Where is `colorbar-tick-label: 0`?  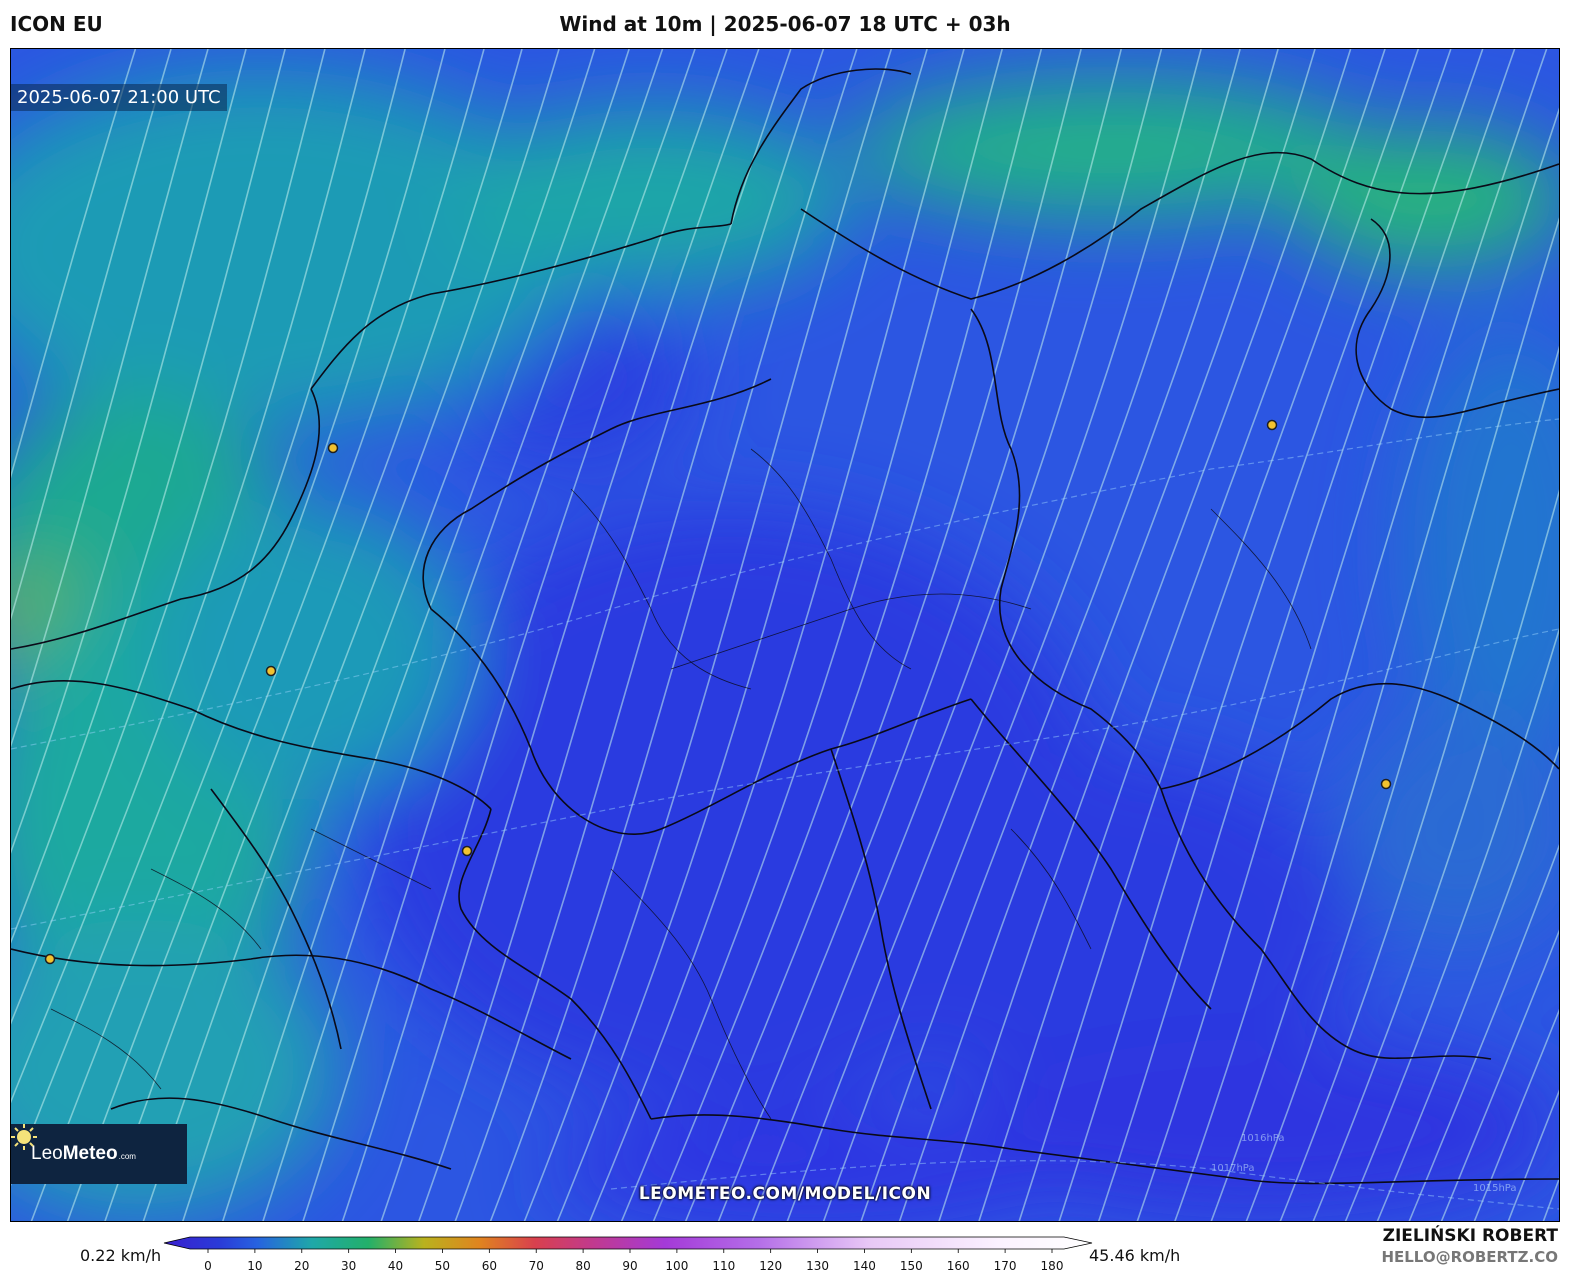 colorbar-tick-label: 0 is located at coordinates (208, 1266).